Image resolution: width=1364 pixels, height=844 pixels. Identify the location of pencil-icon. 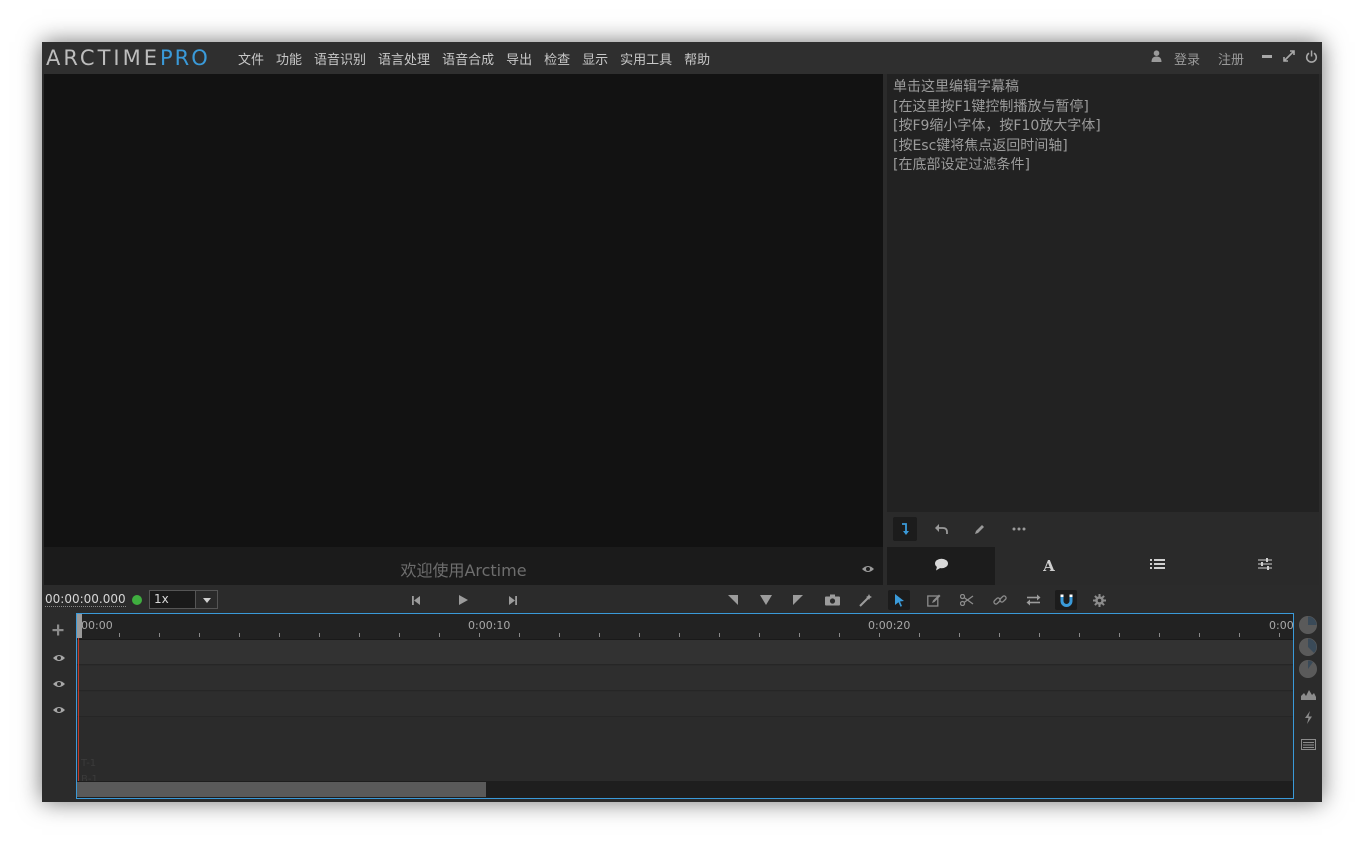
(979, 529).